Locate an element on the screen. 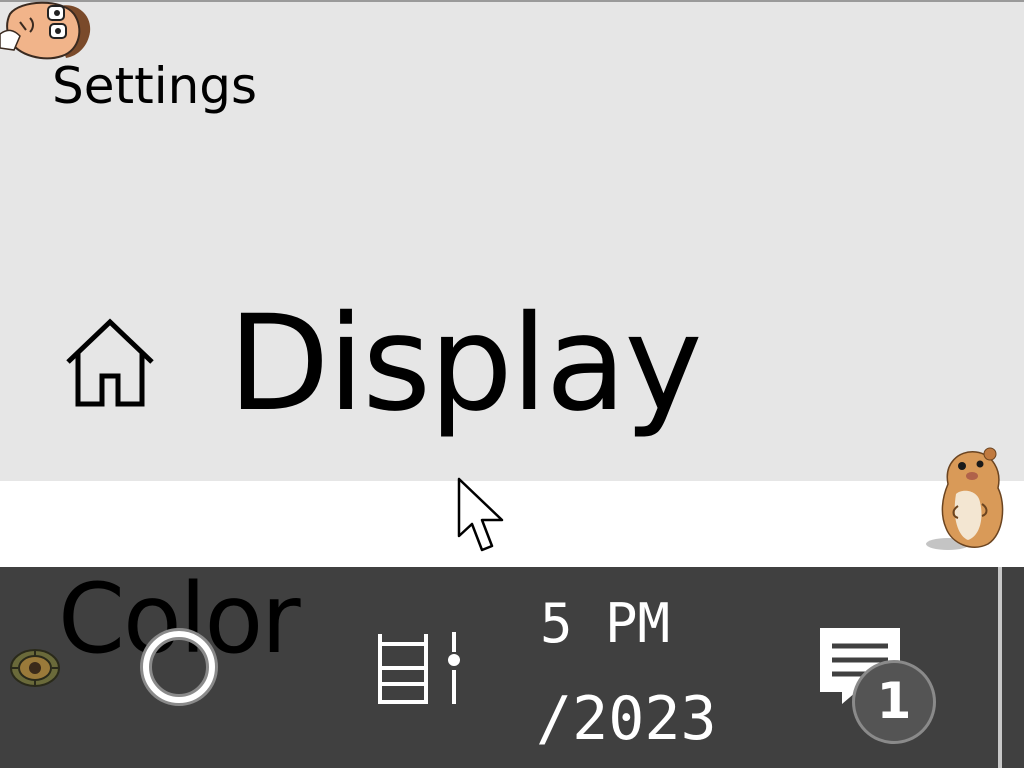 The image size is (1024, 768). clock-date: /2023 is located at coordinates (626, 719).